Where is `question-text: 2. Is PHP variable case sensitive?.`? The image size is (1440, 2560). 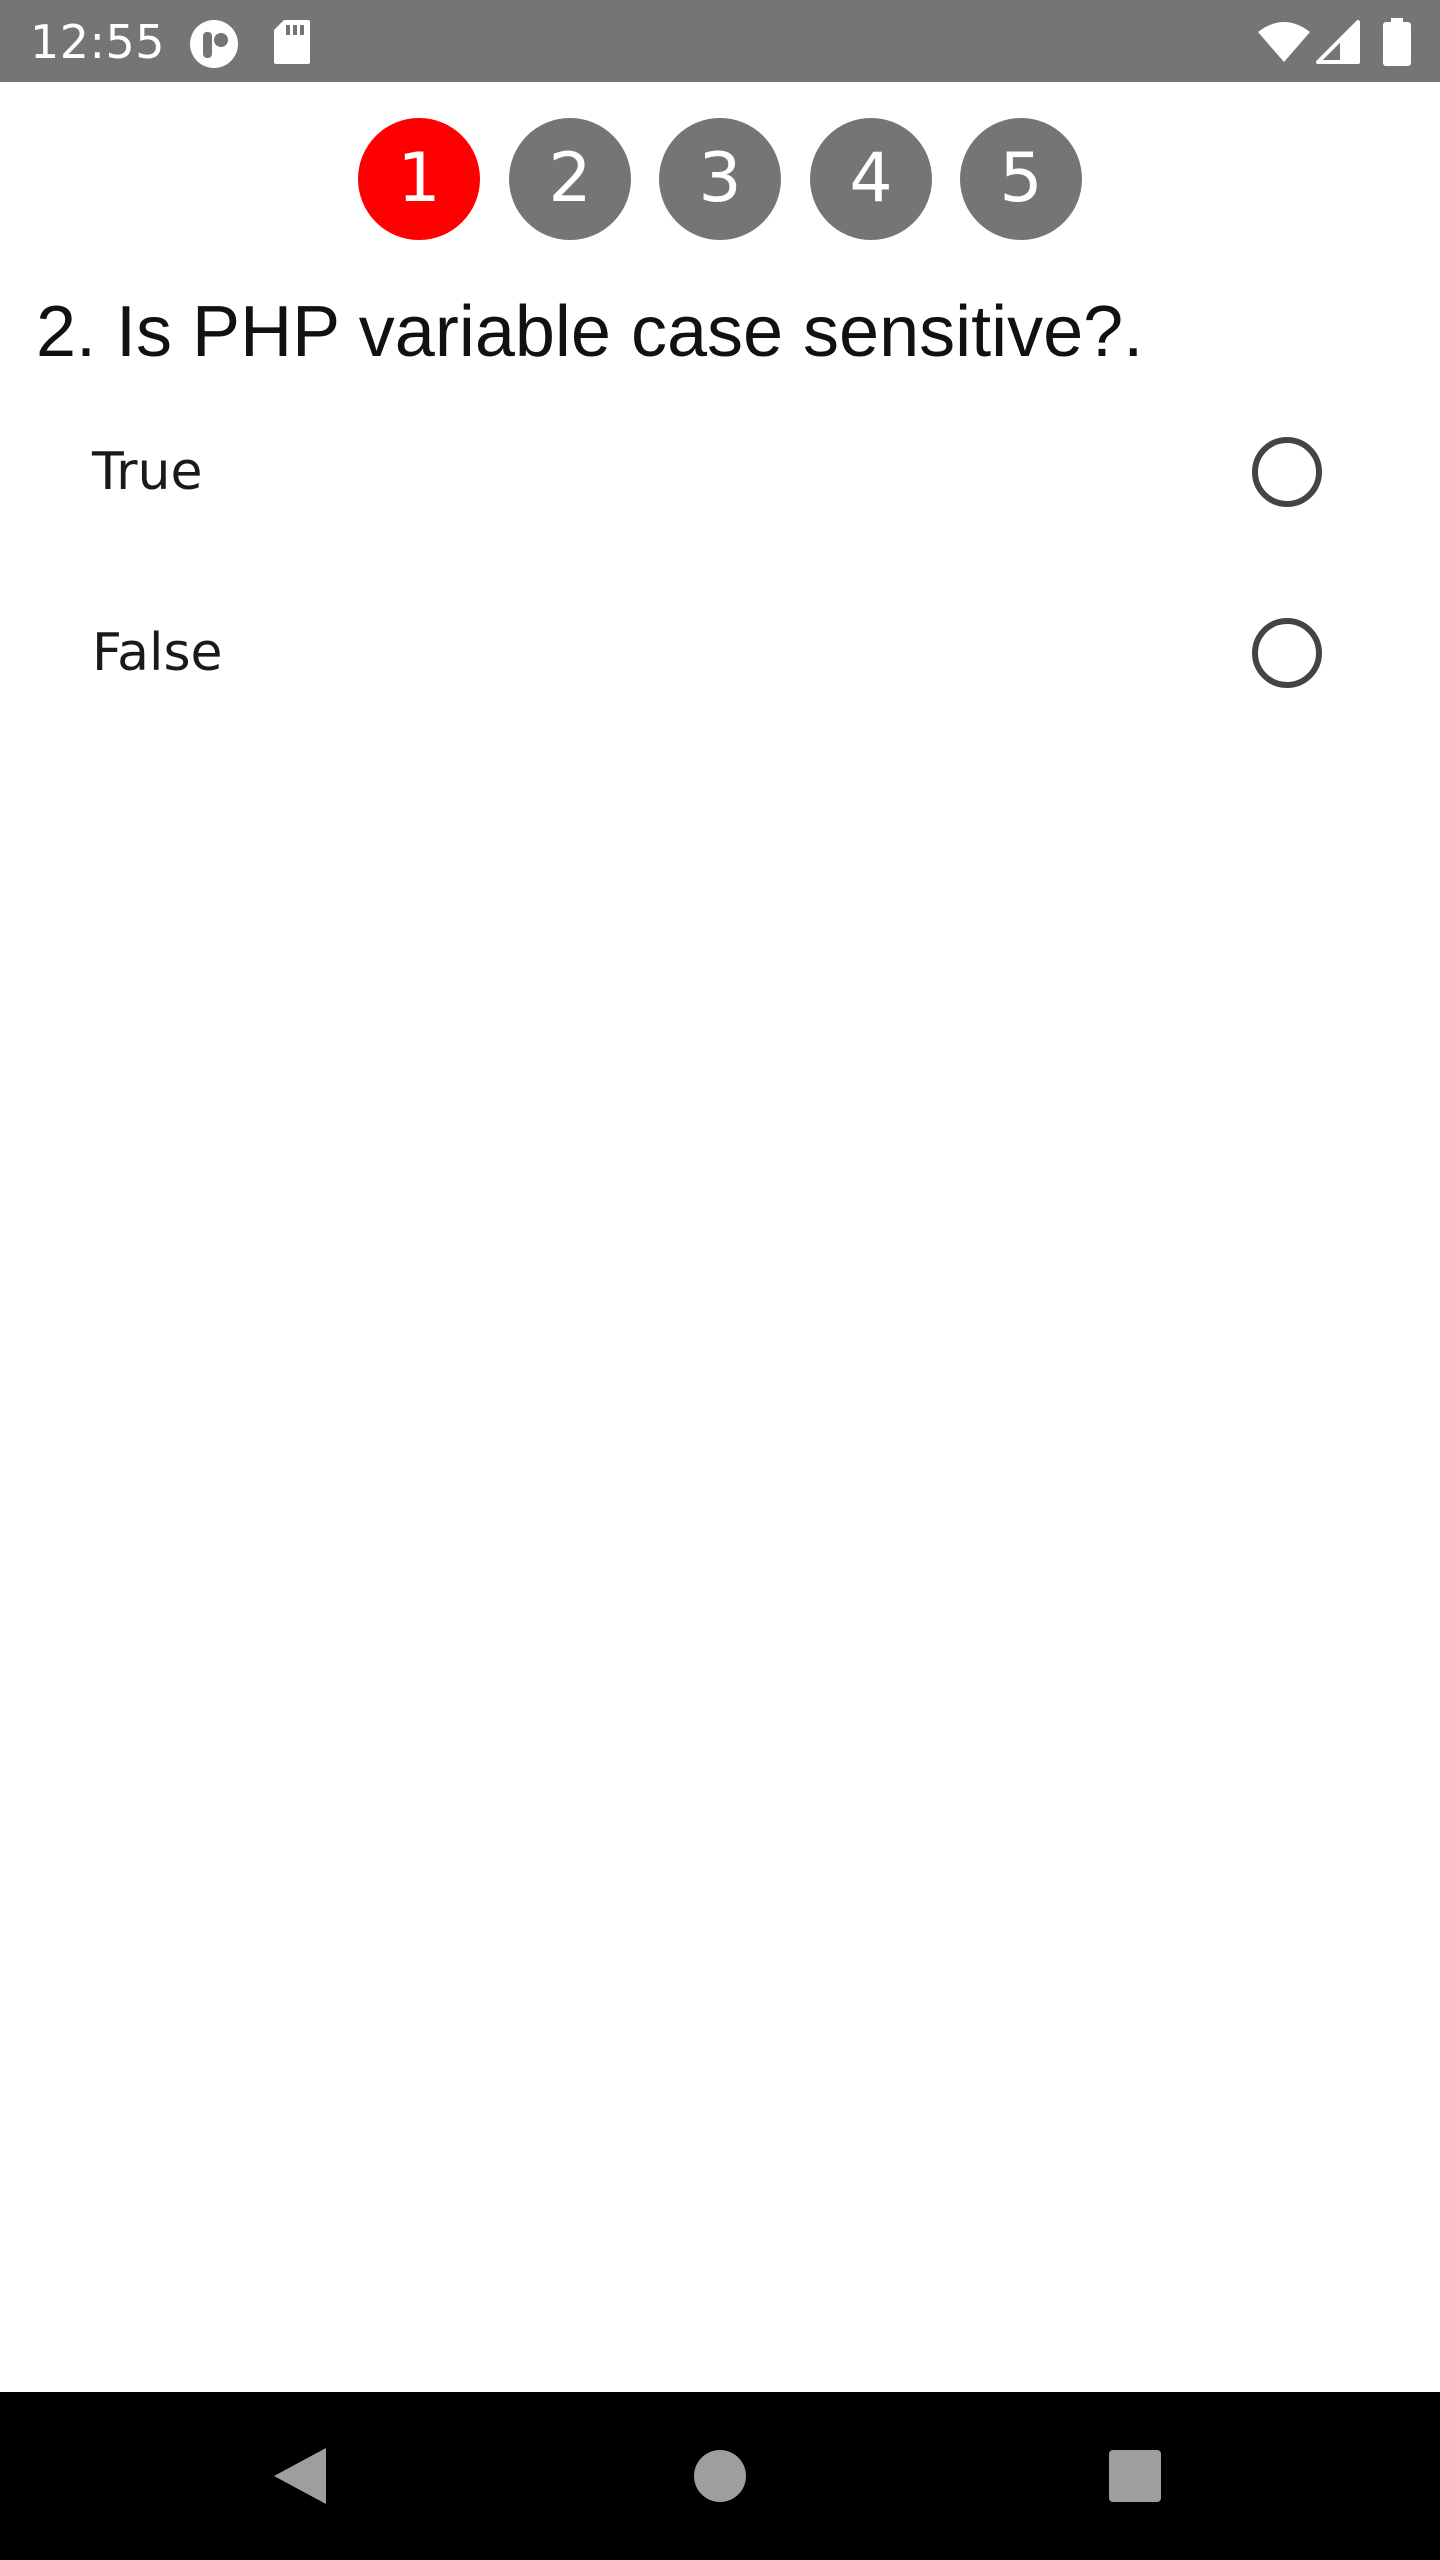 question-text: 2. Is PHP variable case sensitive?. is located at coordinates (590, 332).